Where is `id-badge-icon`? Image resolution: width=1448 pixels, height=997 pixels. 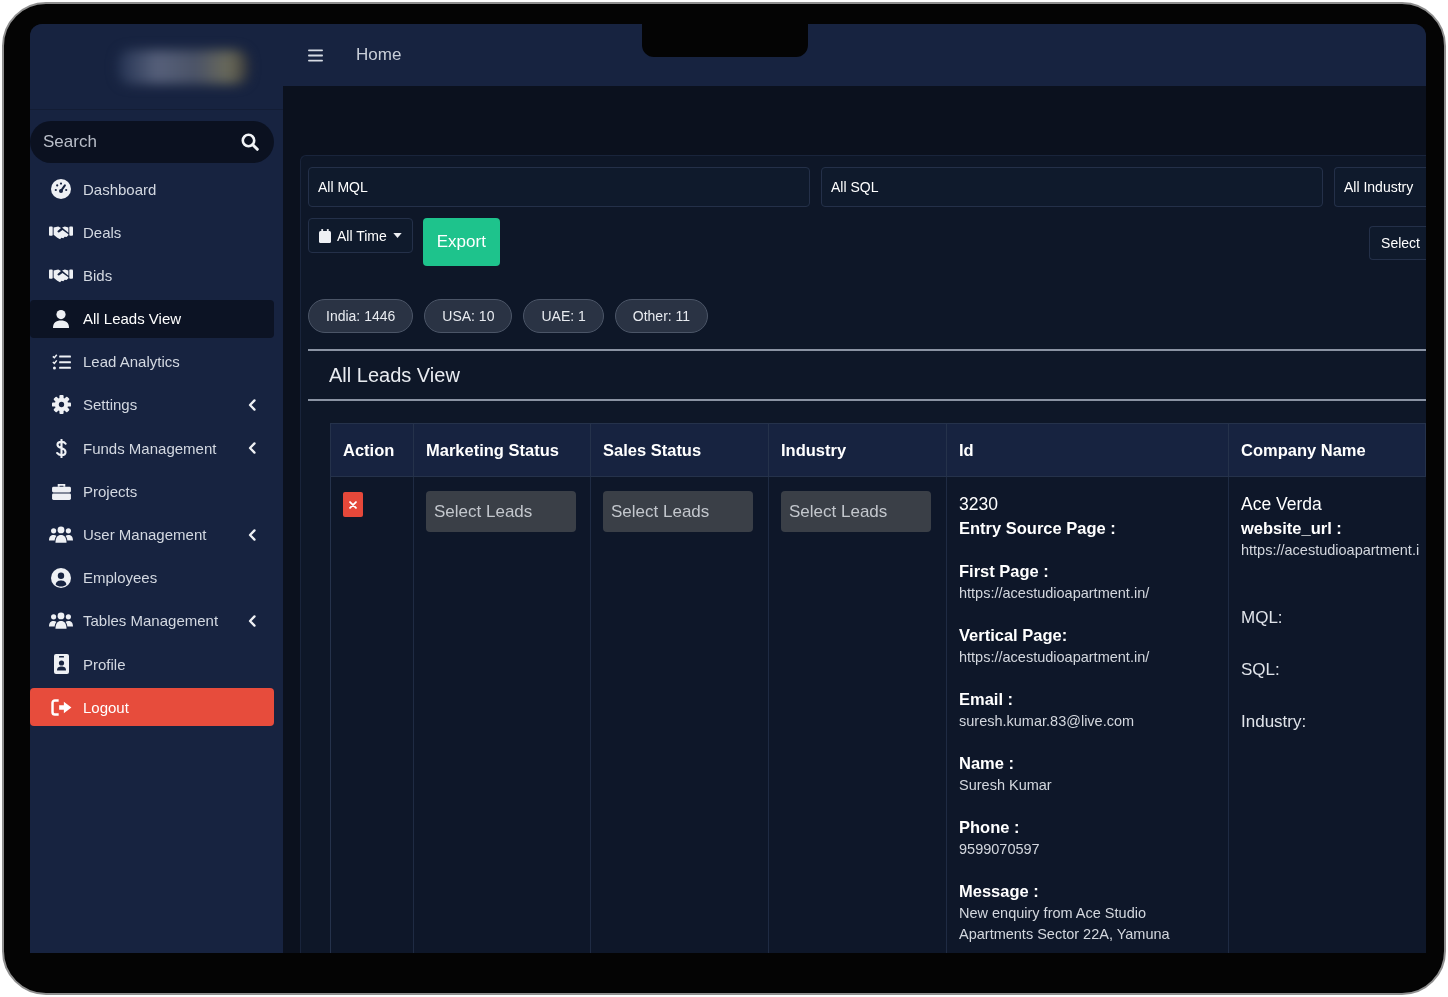
id-badge-icon is located at coordinates (61, 664).